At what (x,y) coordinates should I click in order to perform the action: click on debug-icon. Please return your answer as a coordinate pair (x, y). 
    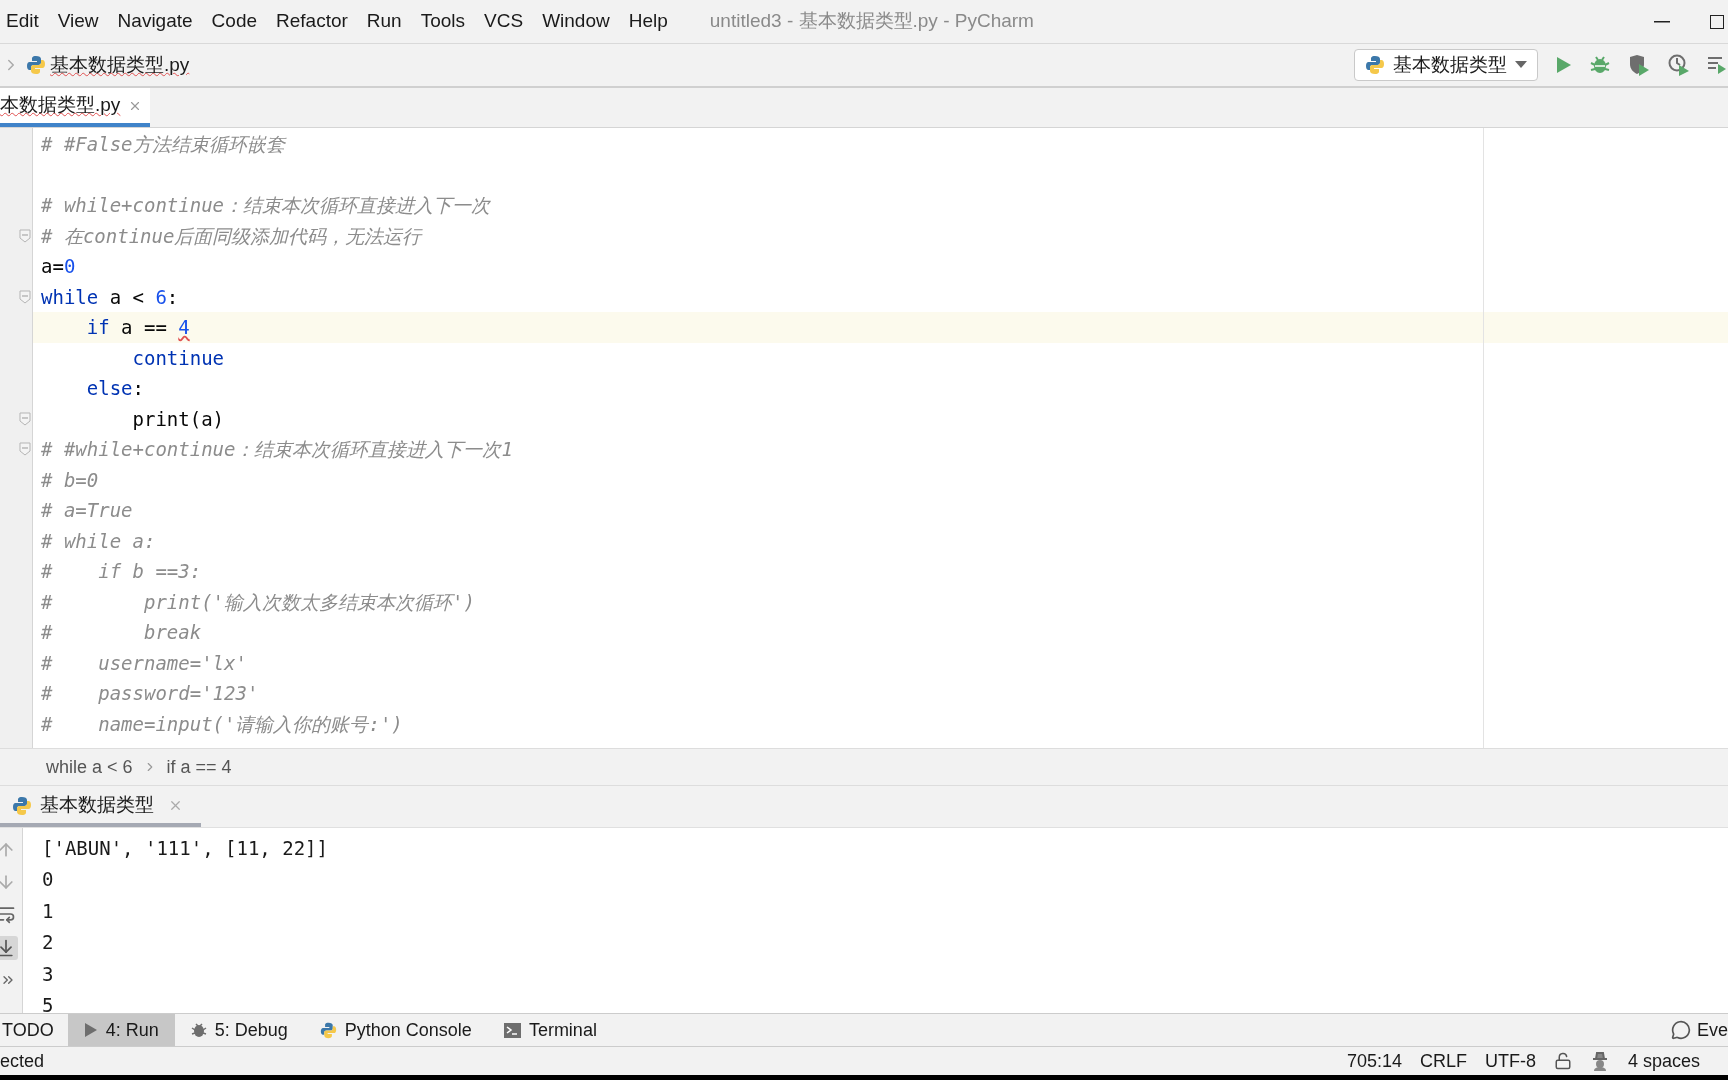
    Looking at the image, I should click on (1600, 65).